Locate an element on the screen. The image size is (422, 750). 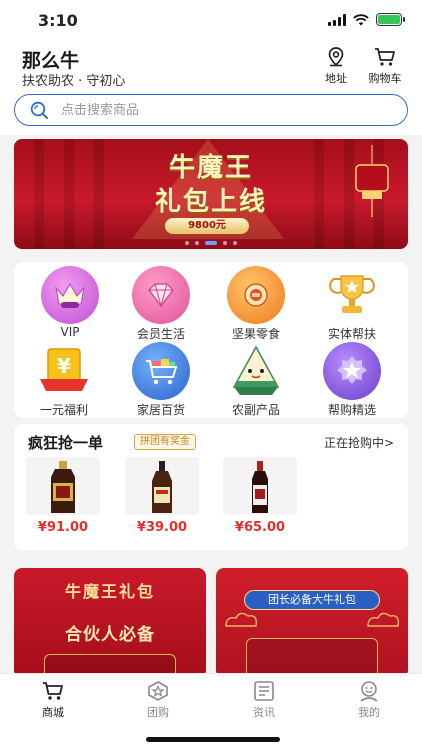
promo-frame-decoration is located at coordinates (312, 658).